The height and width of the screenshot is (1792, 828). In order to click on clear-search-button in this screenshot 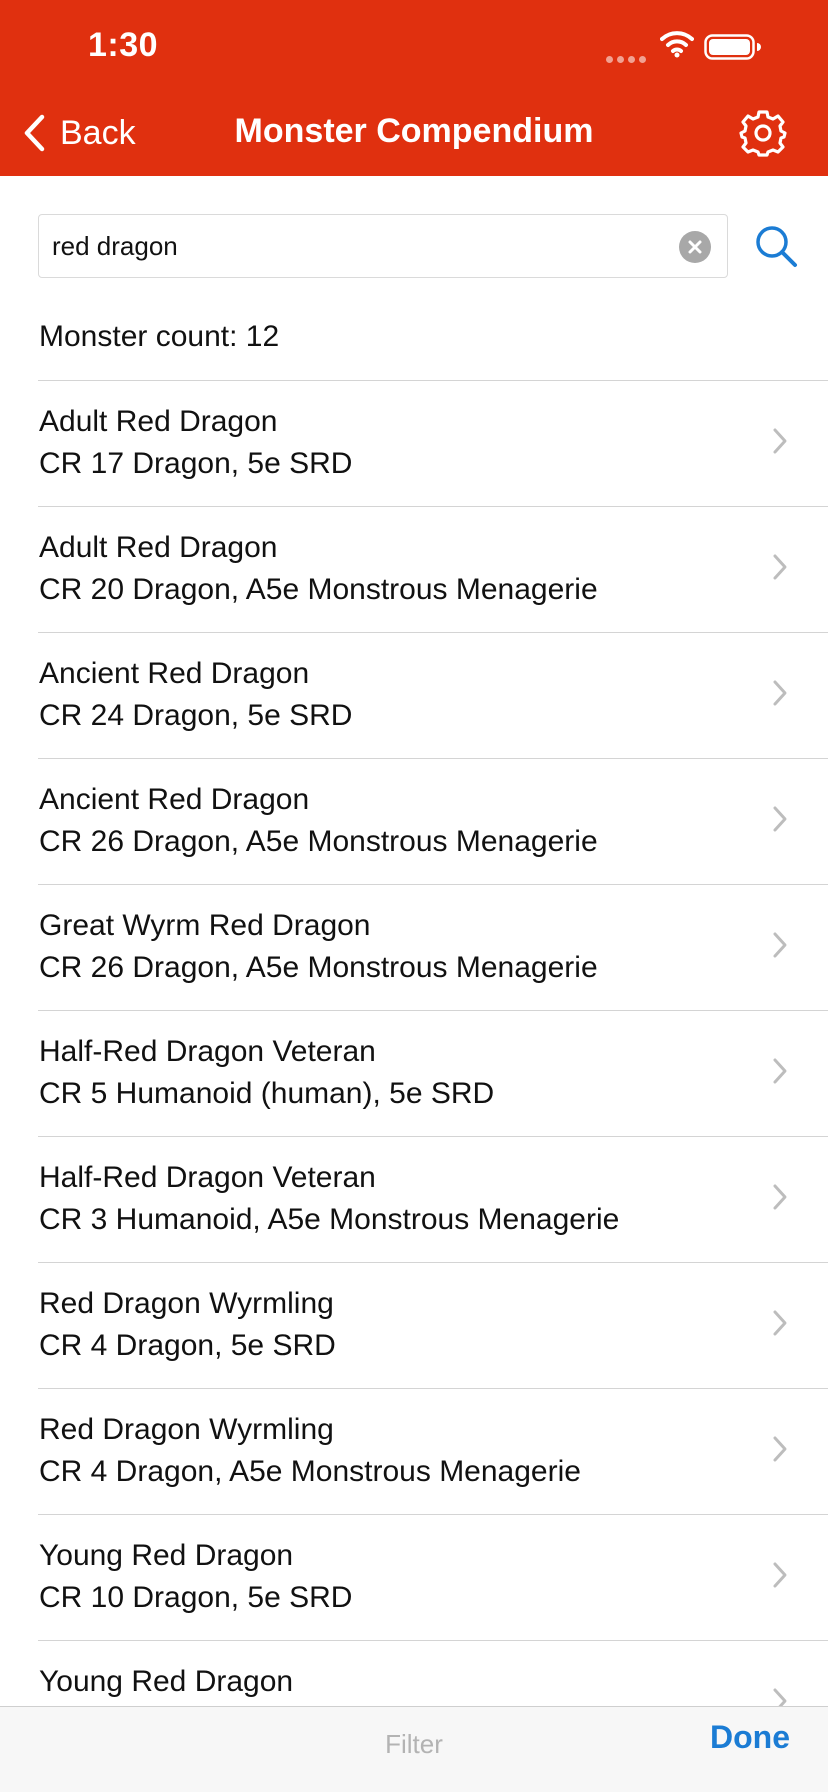, I will do `click(695, 247)`.